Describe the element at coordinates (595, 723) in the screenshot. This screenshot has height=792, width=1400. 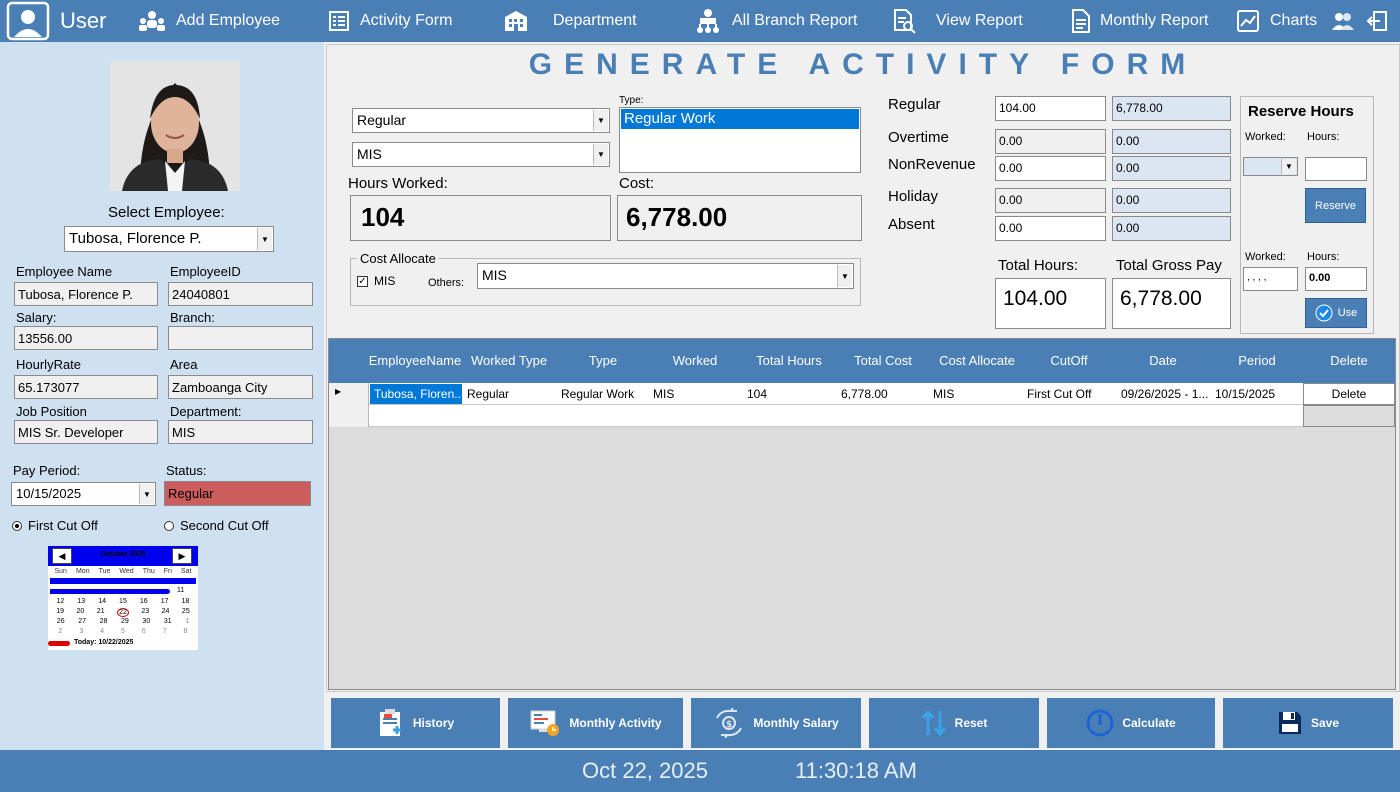
I see `monthly-activity-button: Monthly Activity` at that location.